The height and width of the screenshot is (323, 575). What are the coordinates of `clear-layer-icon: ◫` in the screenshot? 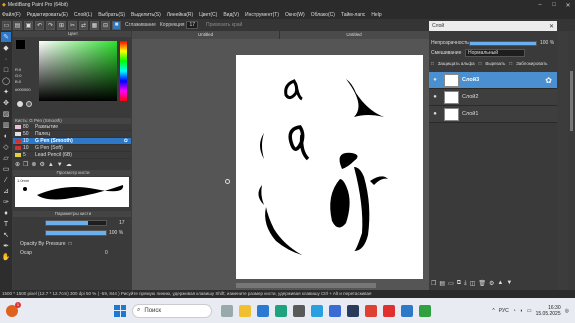 It's located at (473, 283).